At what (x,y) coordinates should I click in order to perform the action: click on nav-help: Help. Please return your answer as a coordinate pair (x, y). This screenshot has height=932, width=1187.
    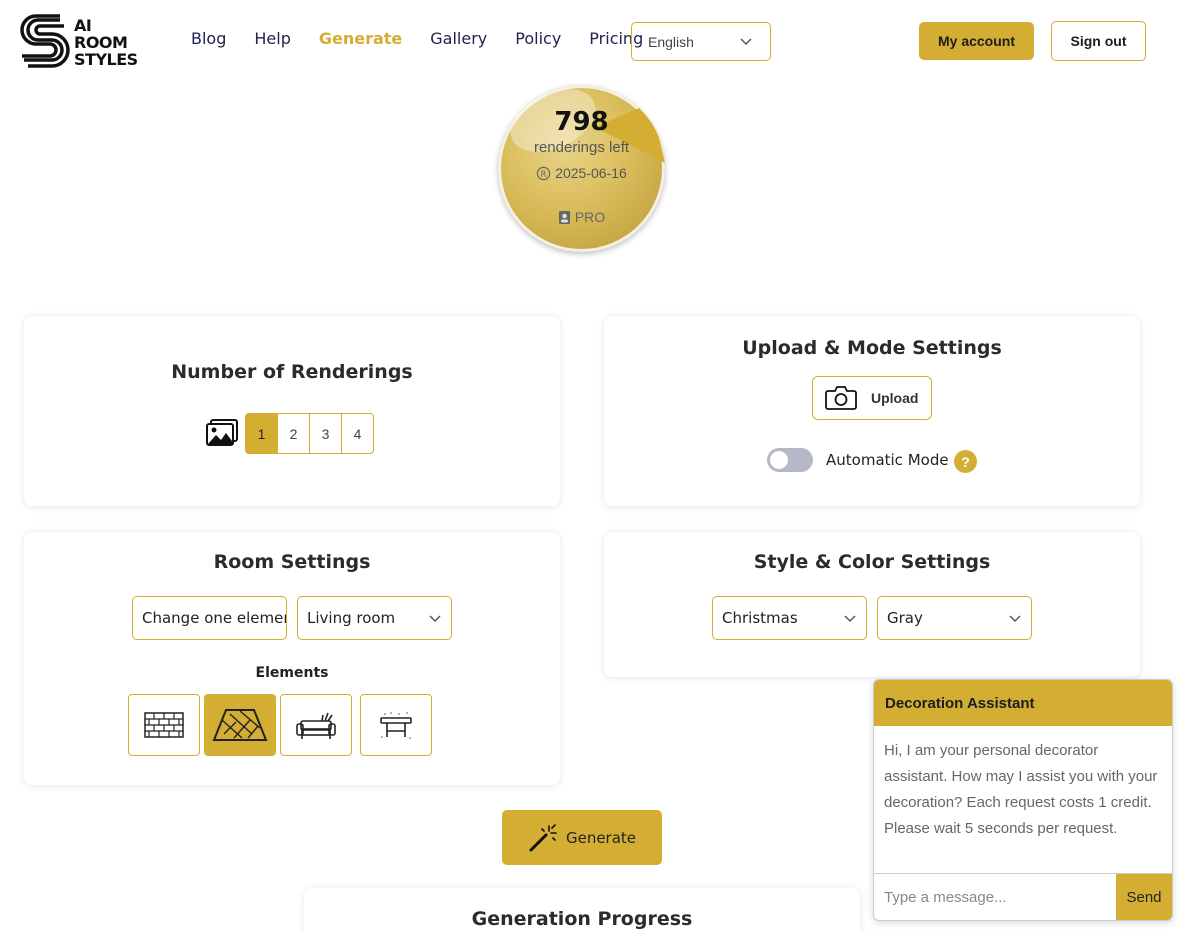
    Looking at the image, I should click on (272, 38).